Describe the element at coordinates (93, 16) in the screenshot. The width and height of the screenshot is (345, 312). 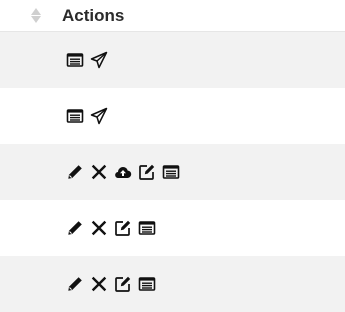
I see `column-title-actions: Actions` at that location.